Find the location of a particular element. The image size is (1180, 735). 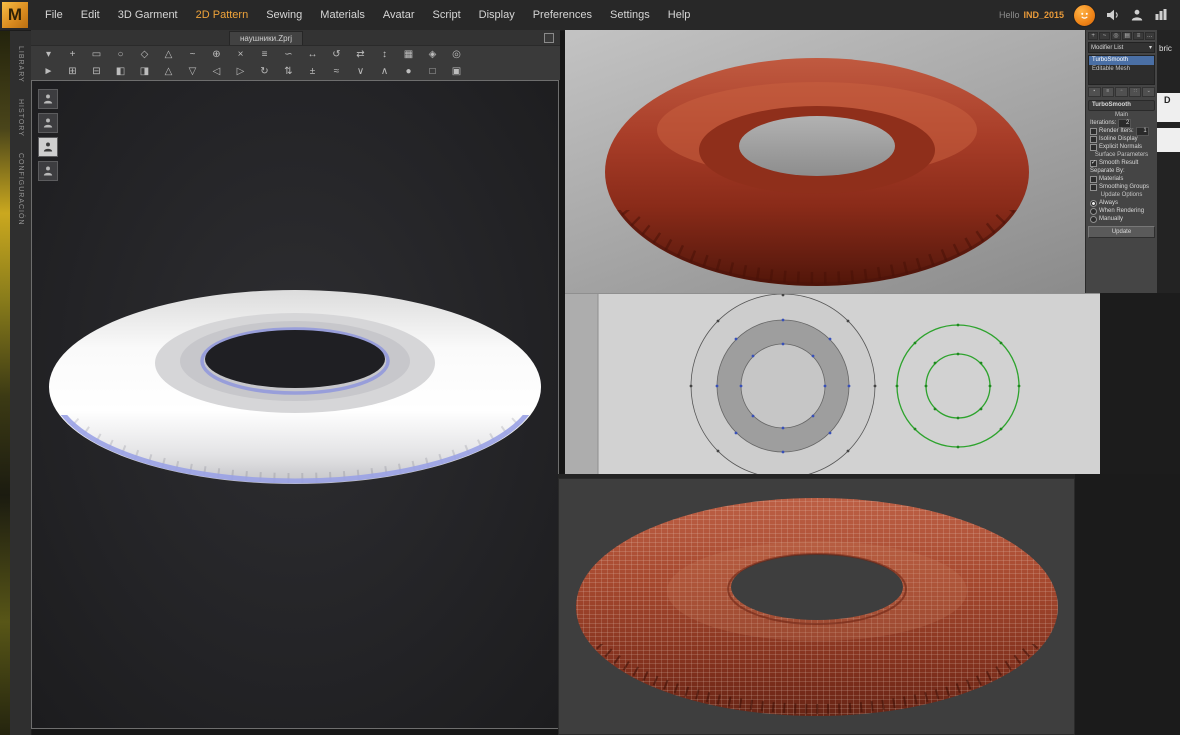

manually-radio is located at coordinates (1093, 219).